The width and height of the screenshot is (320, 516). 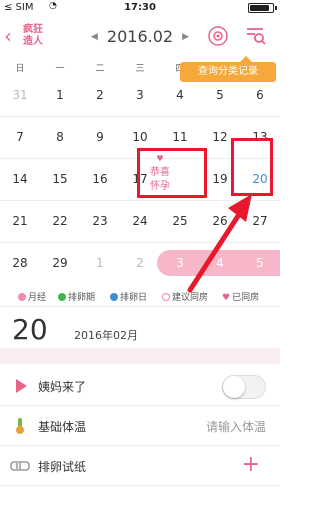 I want to click on day-cell-next-3: 3, so click(x=180, y=263).